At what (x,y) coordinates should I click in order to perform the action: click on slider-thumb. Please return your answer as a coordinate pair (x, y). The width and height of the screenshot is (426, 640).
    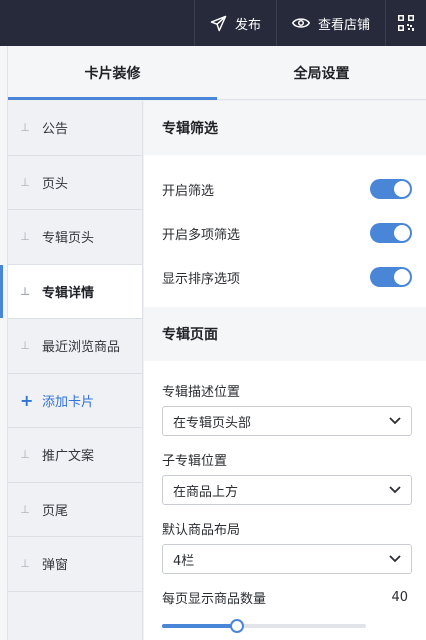
    Looking at the image, I should click on (237, 626).